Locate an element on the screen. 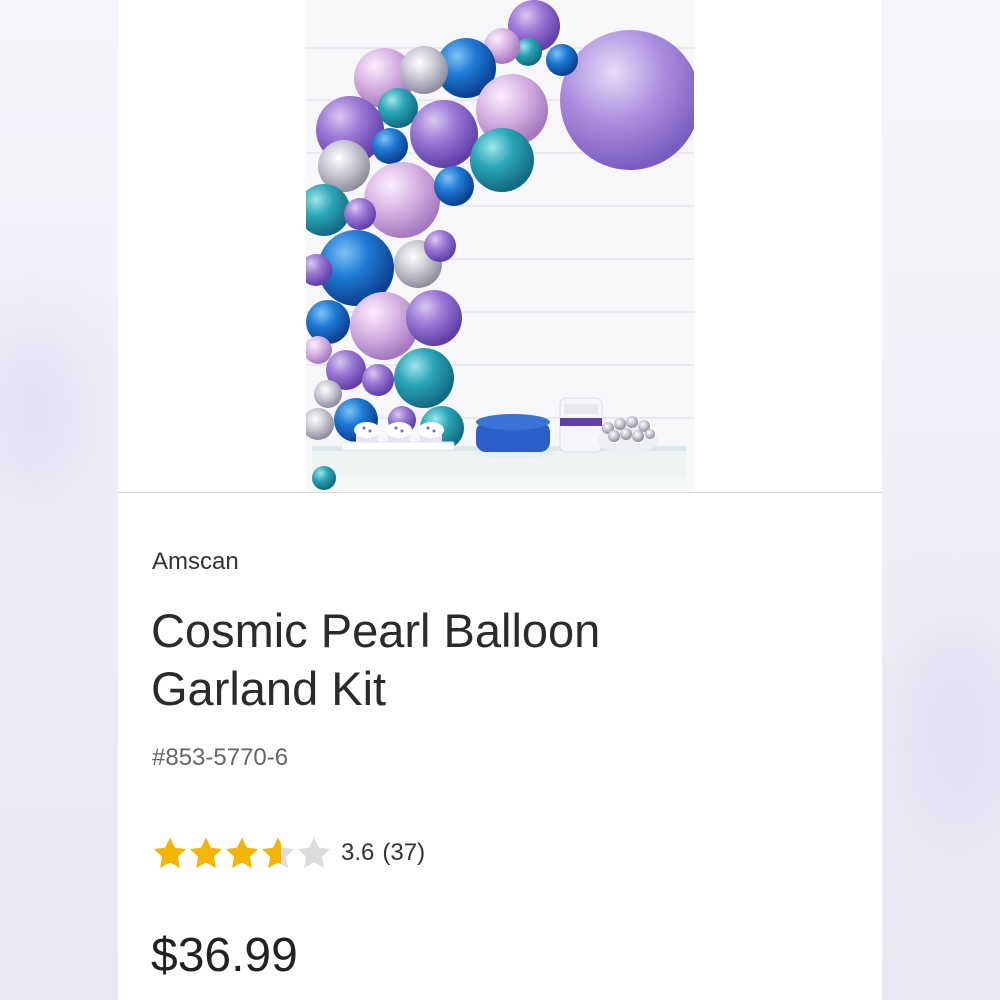 The height and width of the screenshot is (1000, 1000). rating-summary: 3.6 (37) is located at coordinates (292, 853).